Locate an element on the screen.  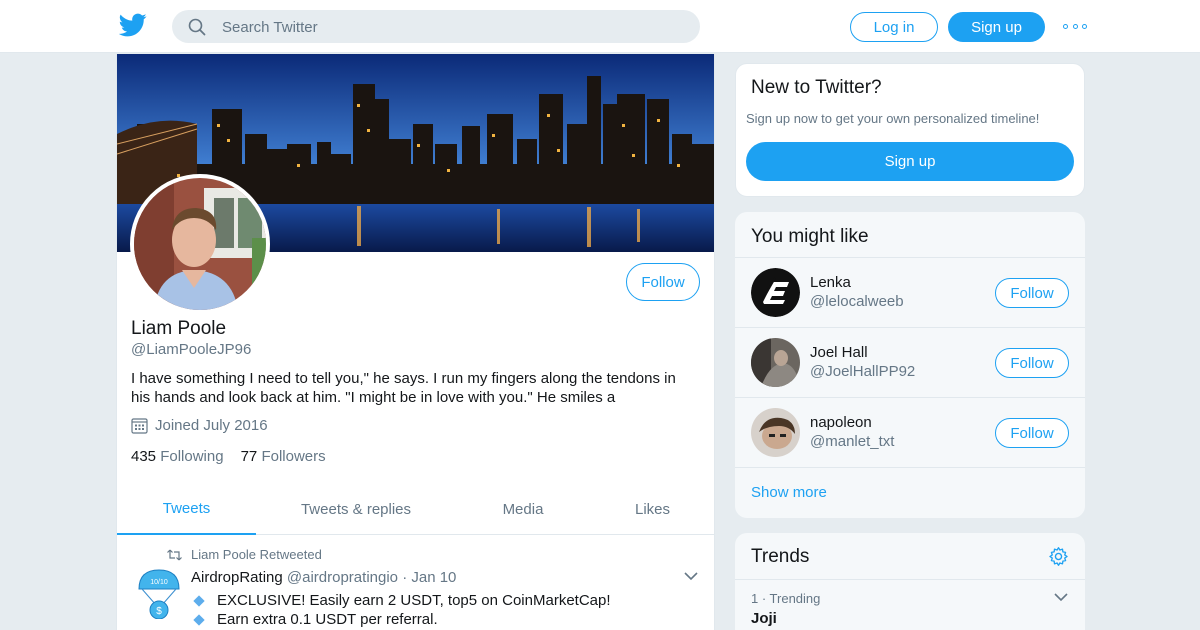
search-input is located at coordinates (442, 27).